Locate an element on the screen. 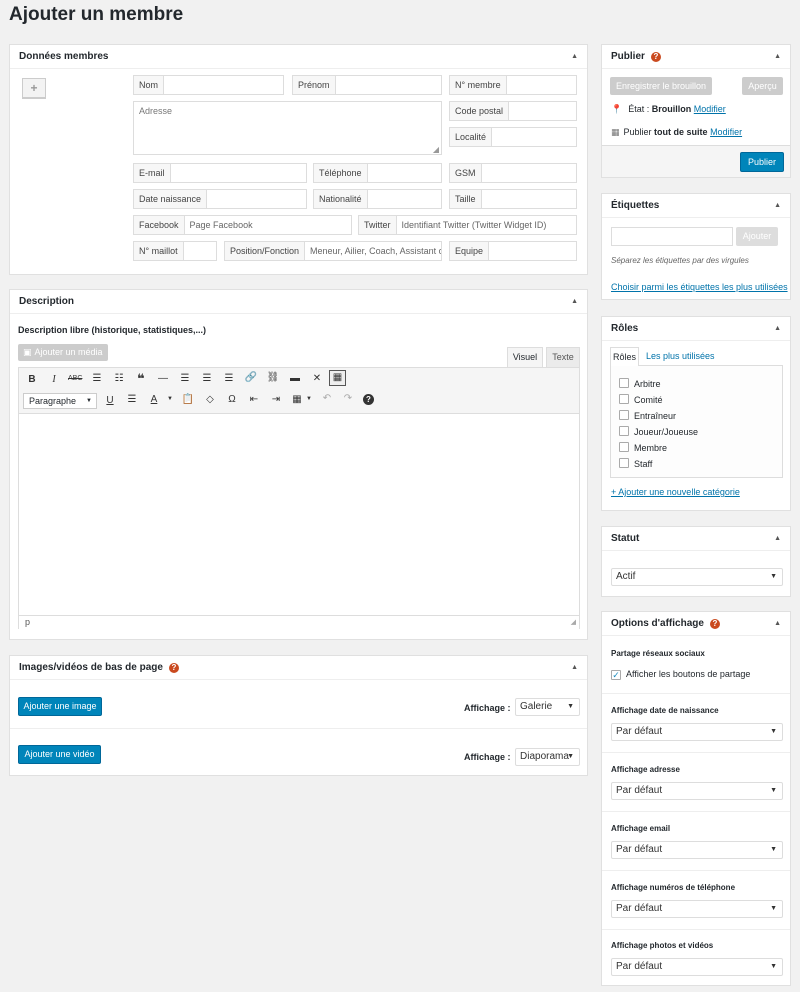 The width and height of the screenshot is (800, 992). align-left-icon: ☰ is located at coordinates (185, 378).